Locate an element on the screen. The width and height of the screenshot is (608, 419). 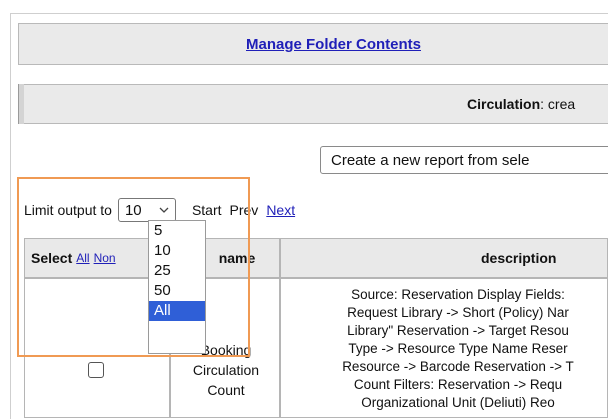
manage-folder-bar: Manage Folder Contents is located at coordinates (313, 44).